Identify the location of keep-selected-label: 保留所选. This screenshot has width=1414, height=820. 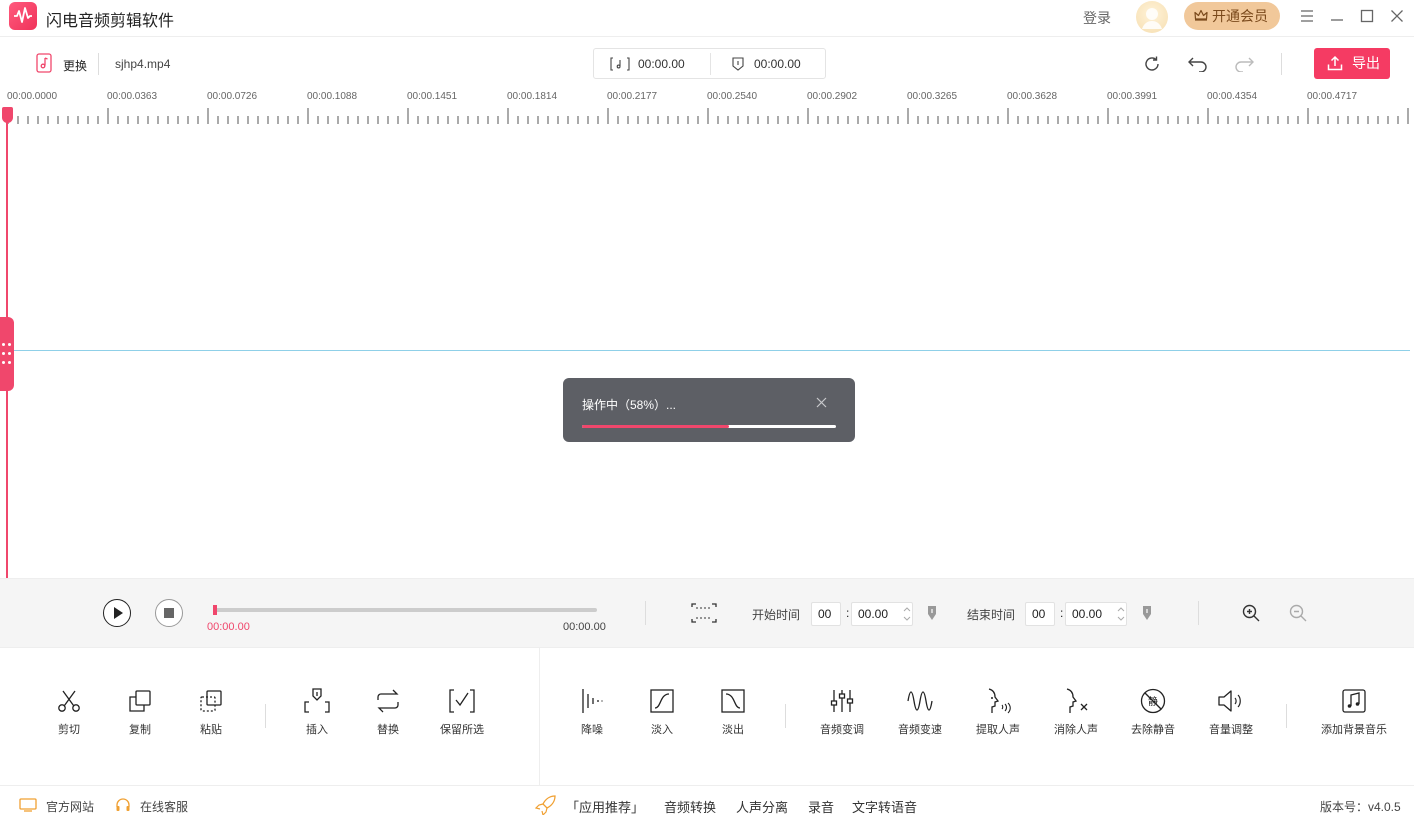
(462, 730).